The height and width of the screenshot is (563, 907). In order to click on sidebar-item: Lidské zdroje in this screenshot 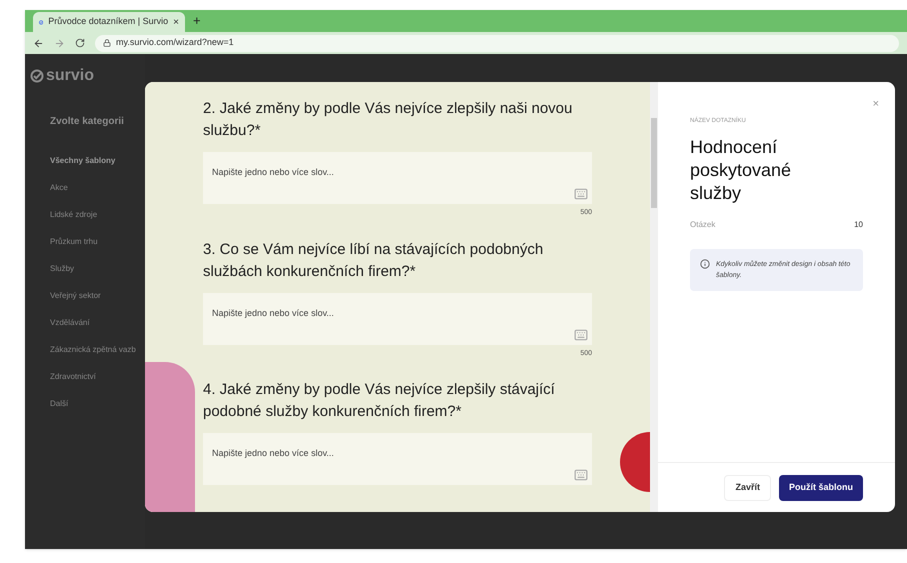, I will do `click(97, 222)`.